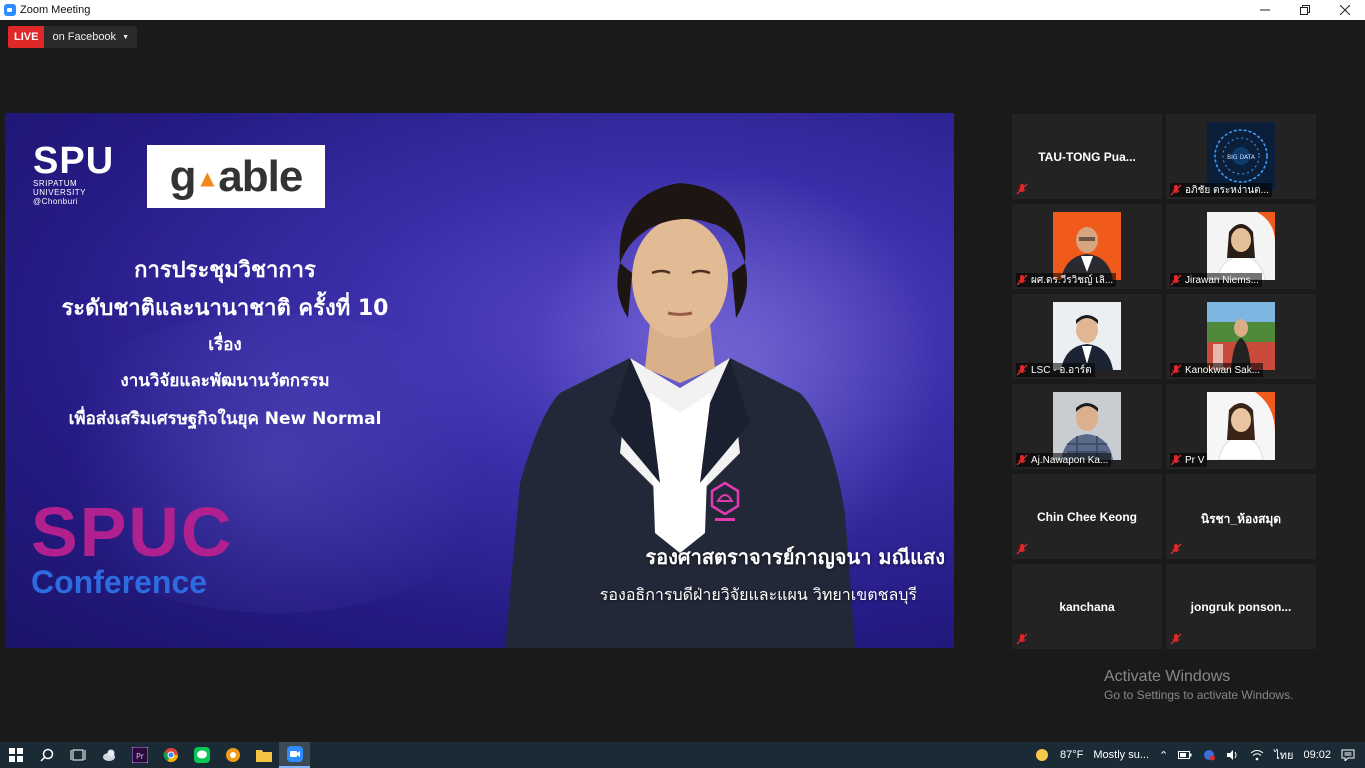  What do you see at coordinates (125, 37) in the screenshot?
I see `chevron-down-icon: ▼` at bounding box center [125, 37].